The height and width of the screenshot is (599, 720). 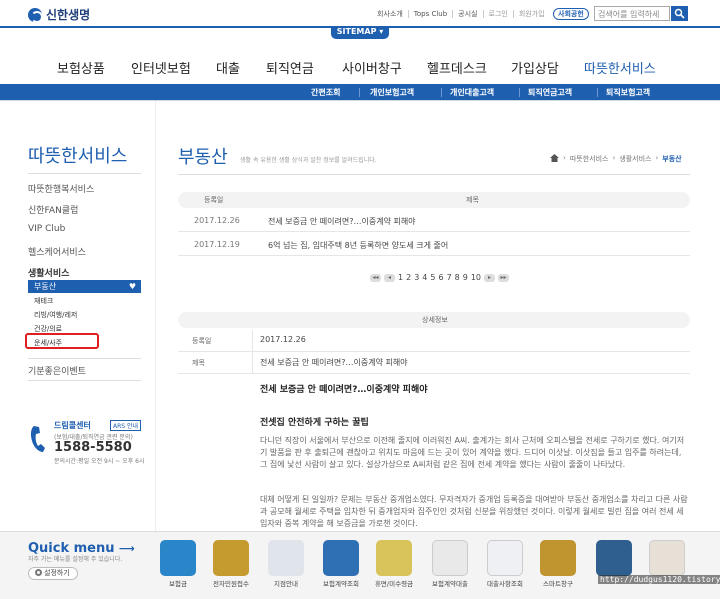 I want to click on quick-item-policy-loan: 보험계약대출, so click(x=450, y=569).